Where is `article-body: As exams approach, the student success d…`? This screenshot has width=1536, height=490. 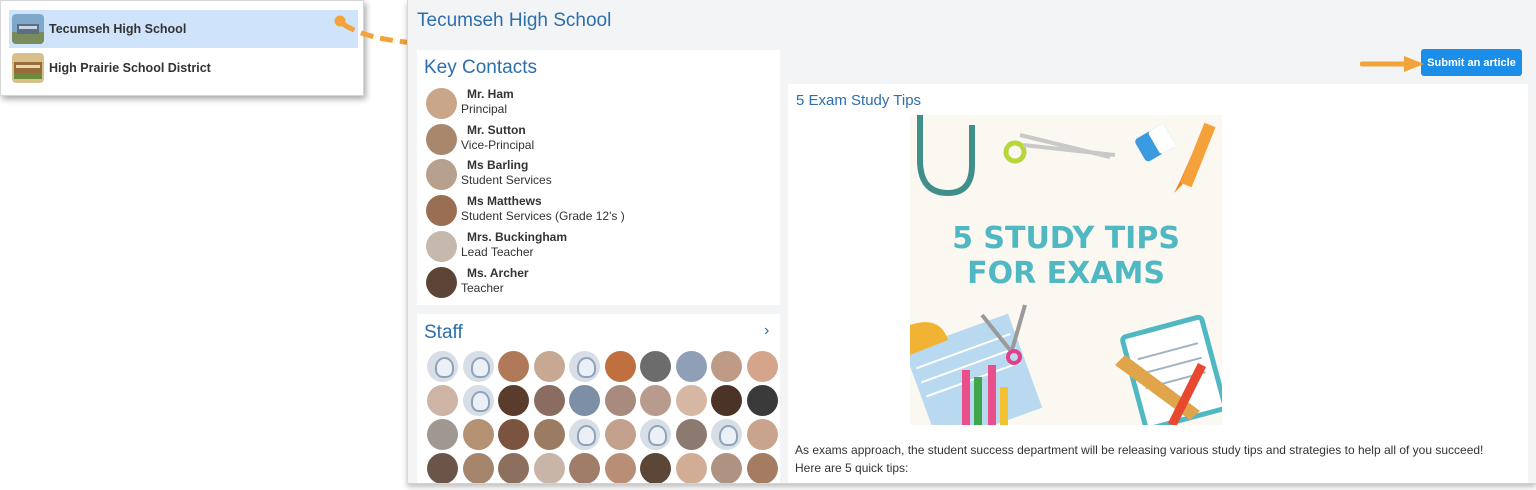
article-body: As exams approach, the student success d… is located at coordinates (1139, 459).